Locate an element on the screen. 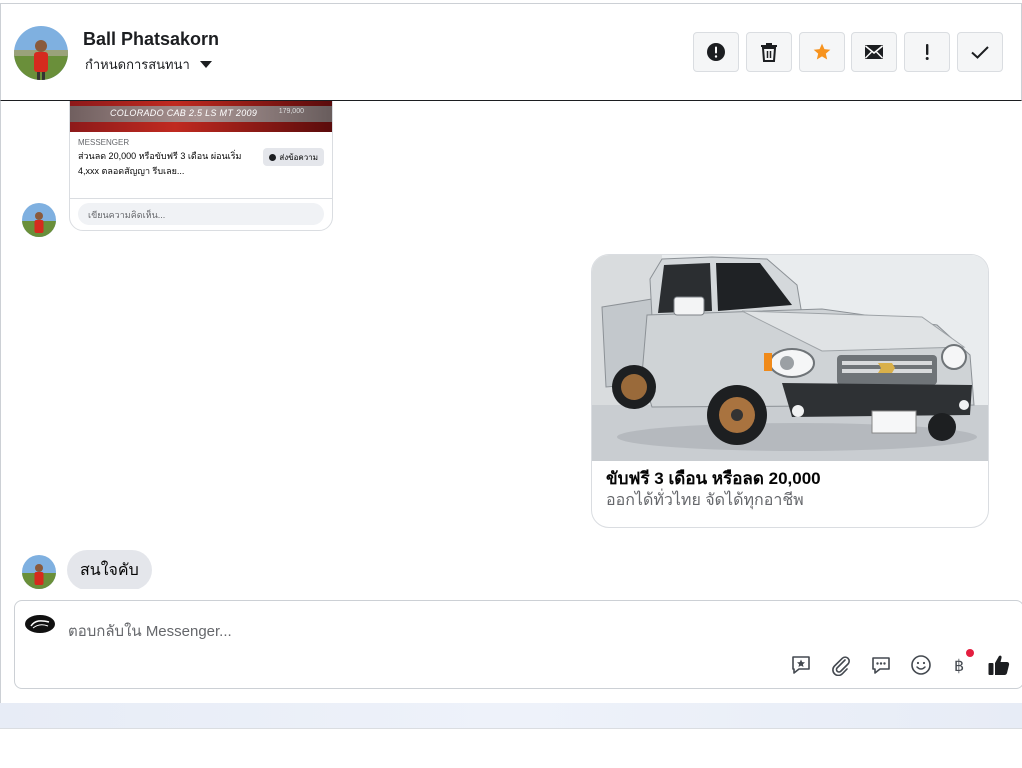  emoji-icon is located at coordinates (921, 665).